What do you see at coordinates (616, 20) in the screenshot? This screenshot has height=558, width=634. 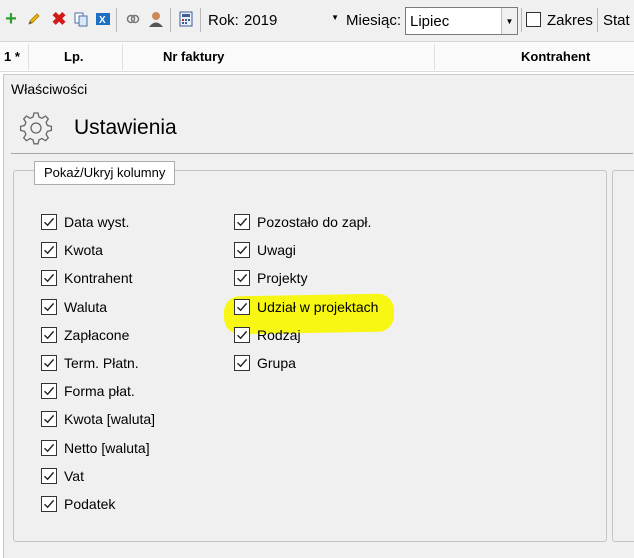 I see `stat-button: Stat` at bounding box center [616, 20].